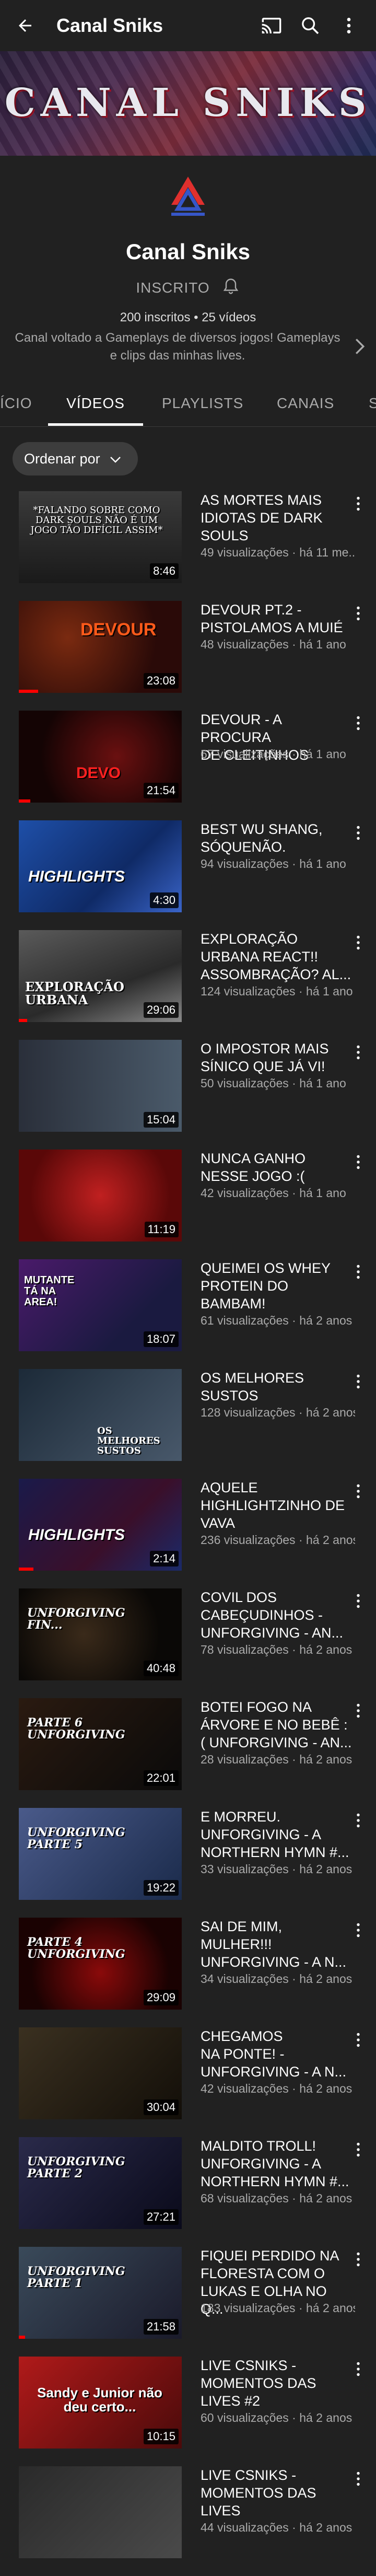 The image size is (376, 2576). I want to click on tab-sobre: S, so click(373, 403).